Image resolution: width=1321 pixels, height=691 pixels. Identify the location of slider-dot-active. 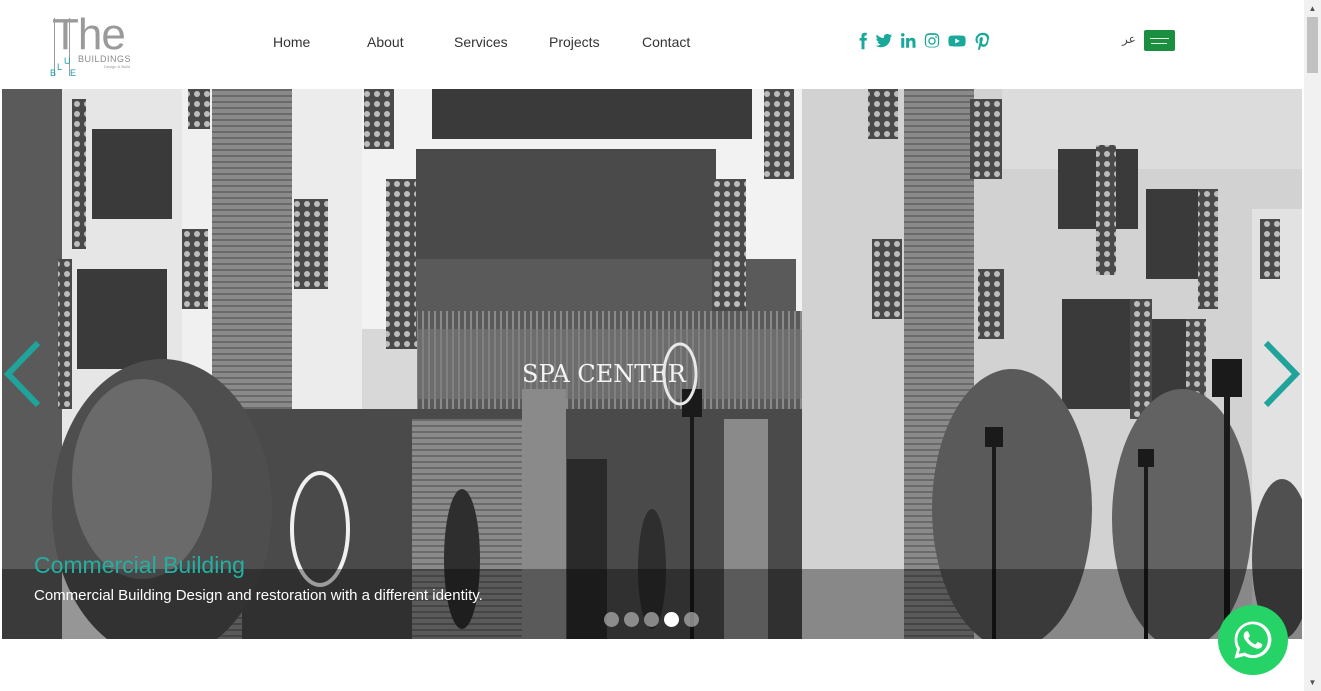
(671, 619).